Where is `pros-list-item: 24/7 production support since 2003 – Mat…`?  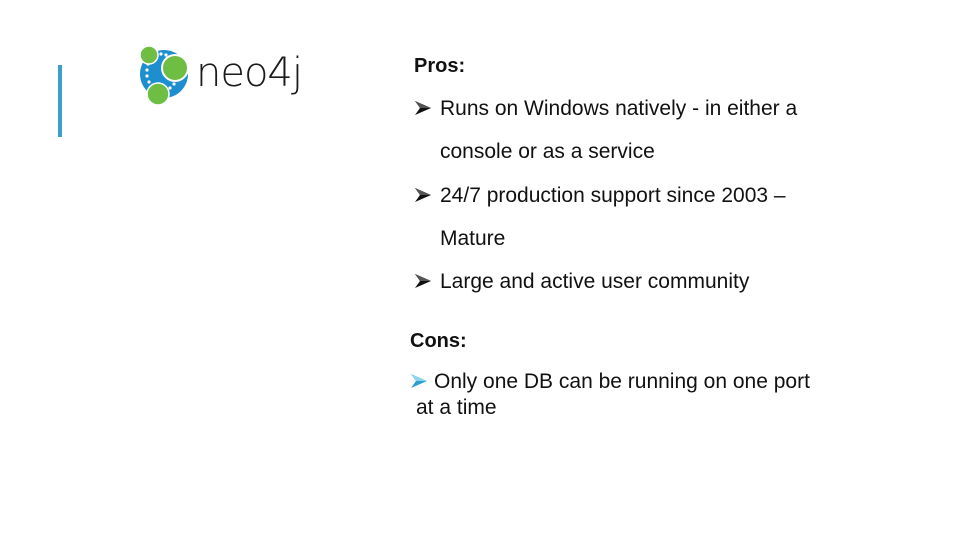
pros-list-item: 24/7 production support since 2003 – Mat… is located at coordinates (600, 217).